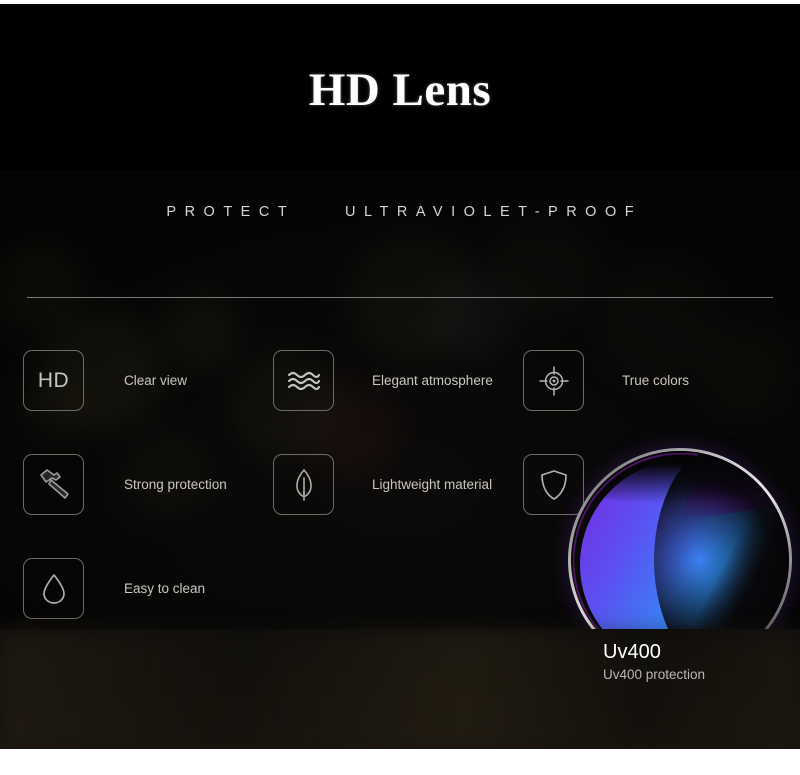 Image resolution: width=800 pixels, height=775 pixels. What do you see at coordinates (175, 484) in the screenshot?
I see `feature-label: Strong protection` at bounding box center [175, 484].